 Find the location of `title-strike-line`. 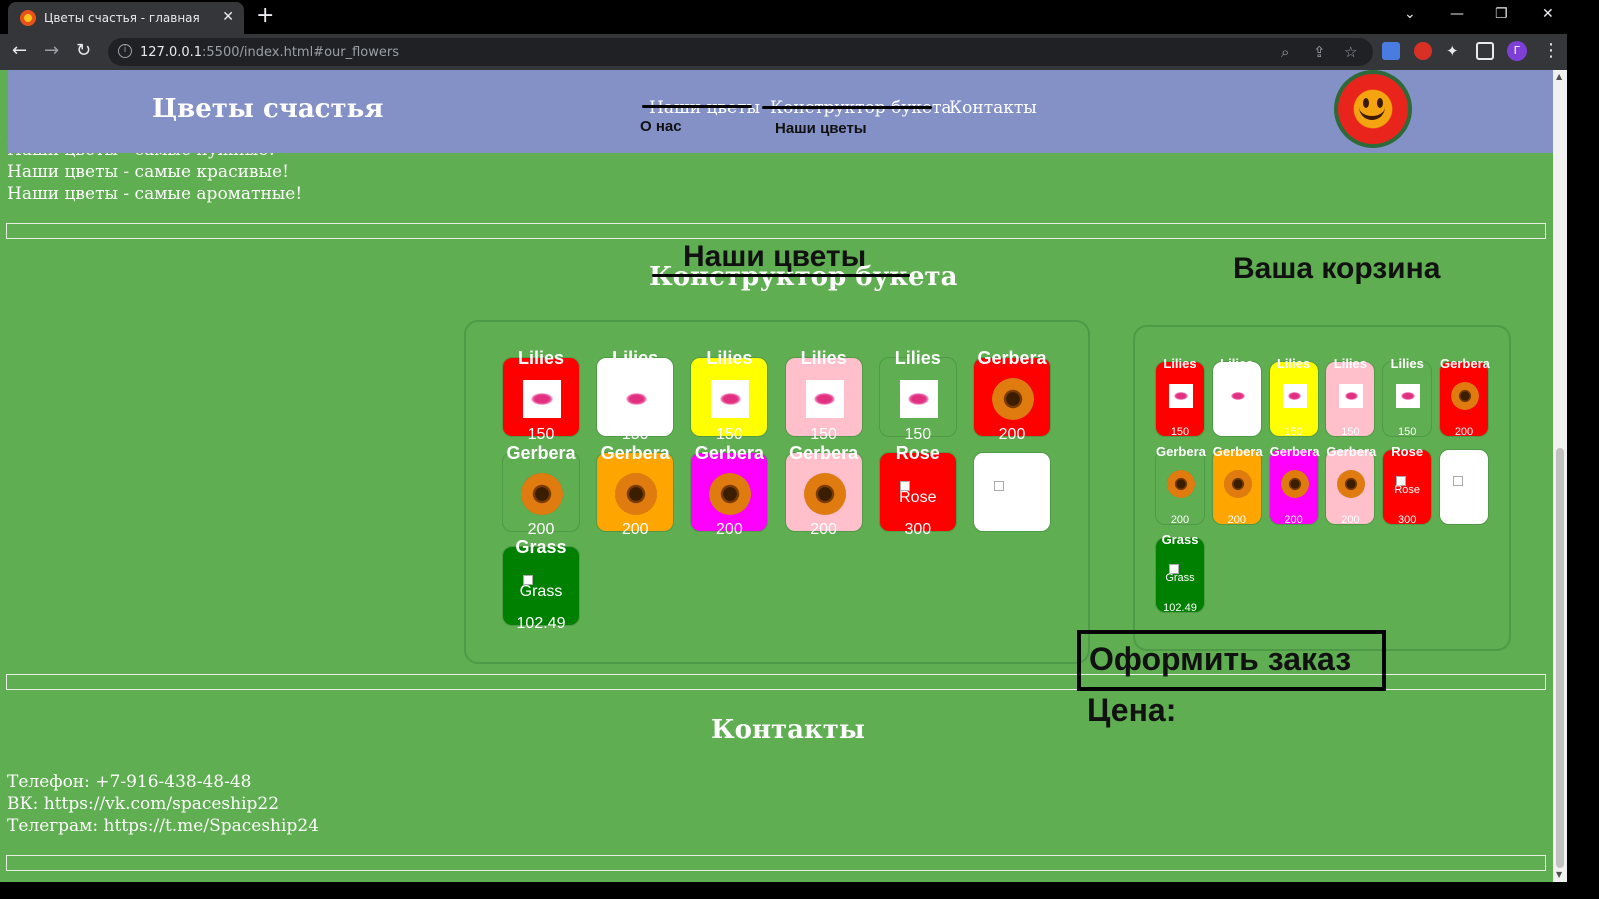

title-strike-line is located at coordinates (781, 275).